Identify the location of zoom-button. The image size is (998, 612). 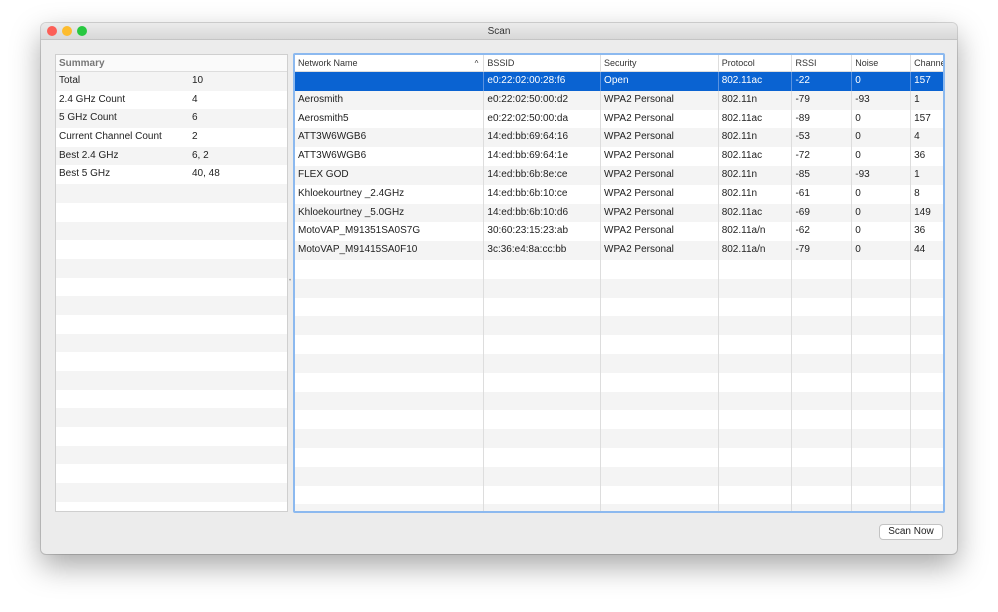
(82, 31).